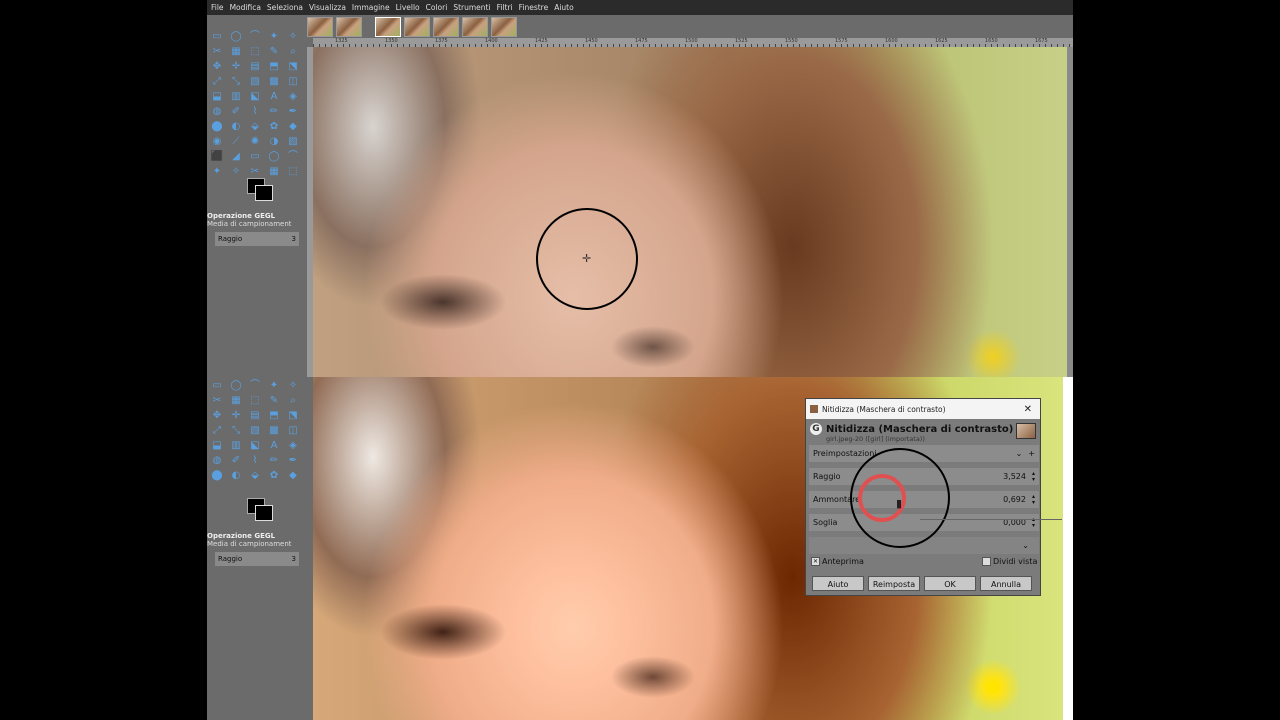 Image resolution: width=1280 pixels, height=720 pixels. I want to click on tool-icon: ⤡, so click(236, 82).